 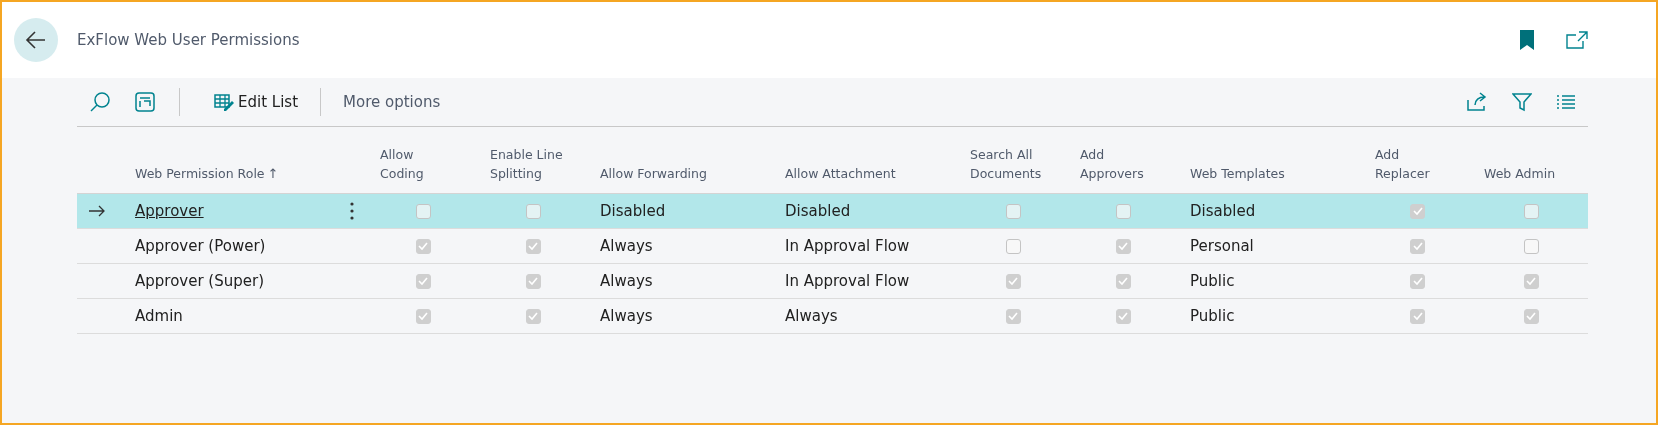 I want to click on column-header: Web Templates, so click(x=1237, y=173).